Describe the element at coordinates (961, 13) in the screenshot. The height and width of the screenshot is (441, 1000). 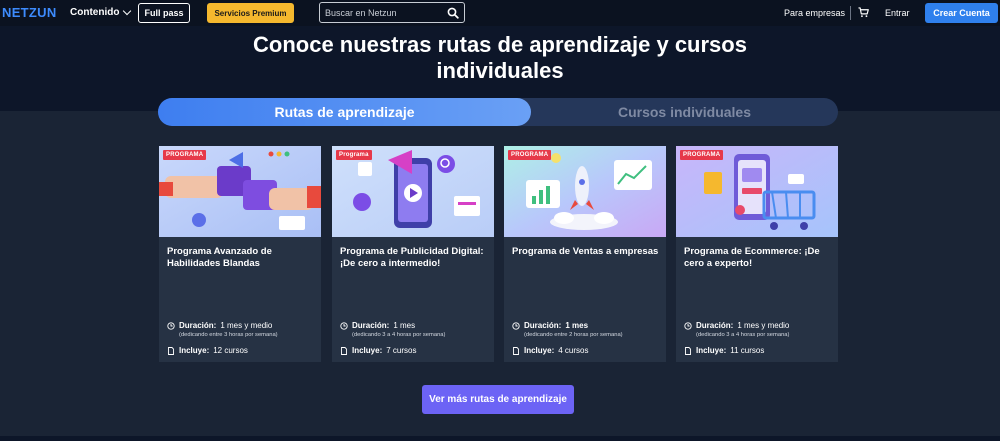
I see `create-account-button: Crear Cuenta` at that location.